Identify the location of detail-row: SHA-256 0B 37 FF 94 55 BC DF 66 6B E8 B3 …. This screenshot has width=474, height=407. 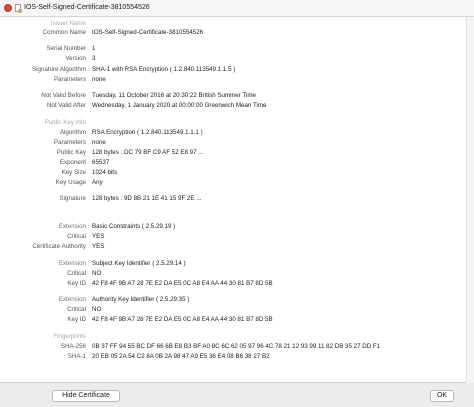
(233, 347).